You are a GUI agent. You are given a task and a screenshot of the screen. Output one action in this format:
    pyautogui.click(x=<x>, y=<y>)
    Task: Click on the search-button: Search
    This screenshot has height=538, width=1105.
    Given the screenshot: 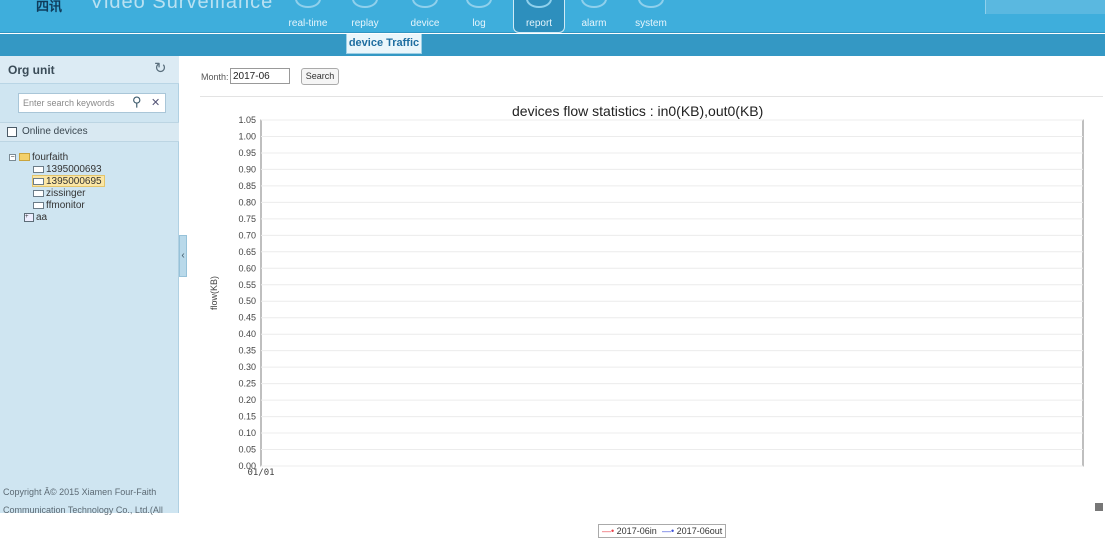 What is the action you would take?
    pyautogui.click(x=320, y=76)
    